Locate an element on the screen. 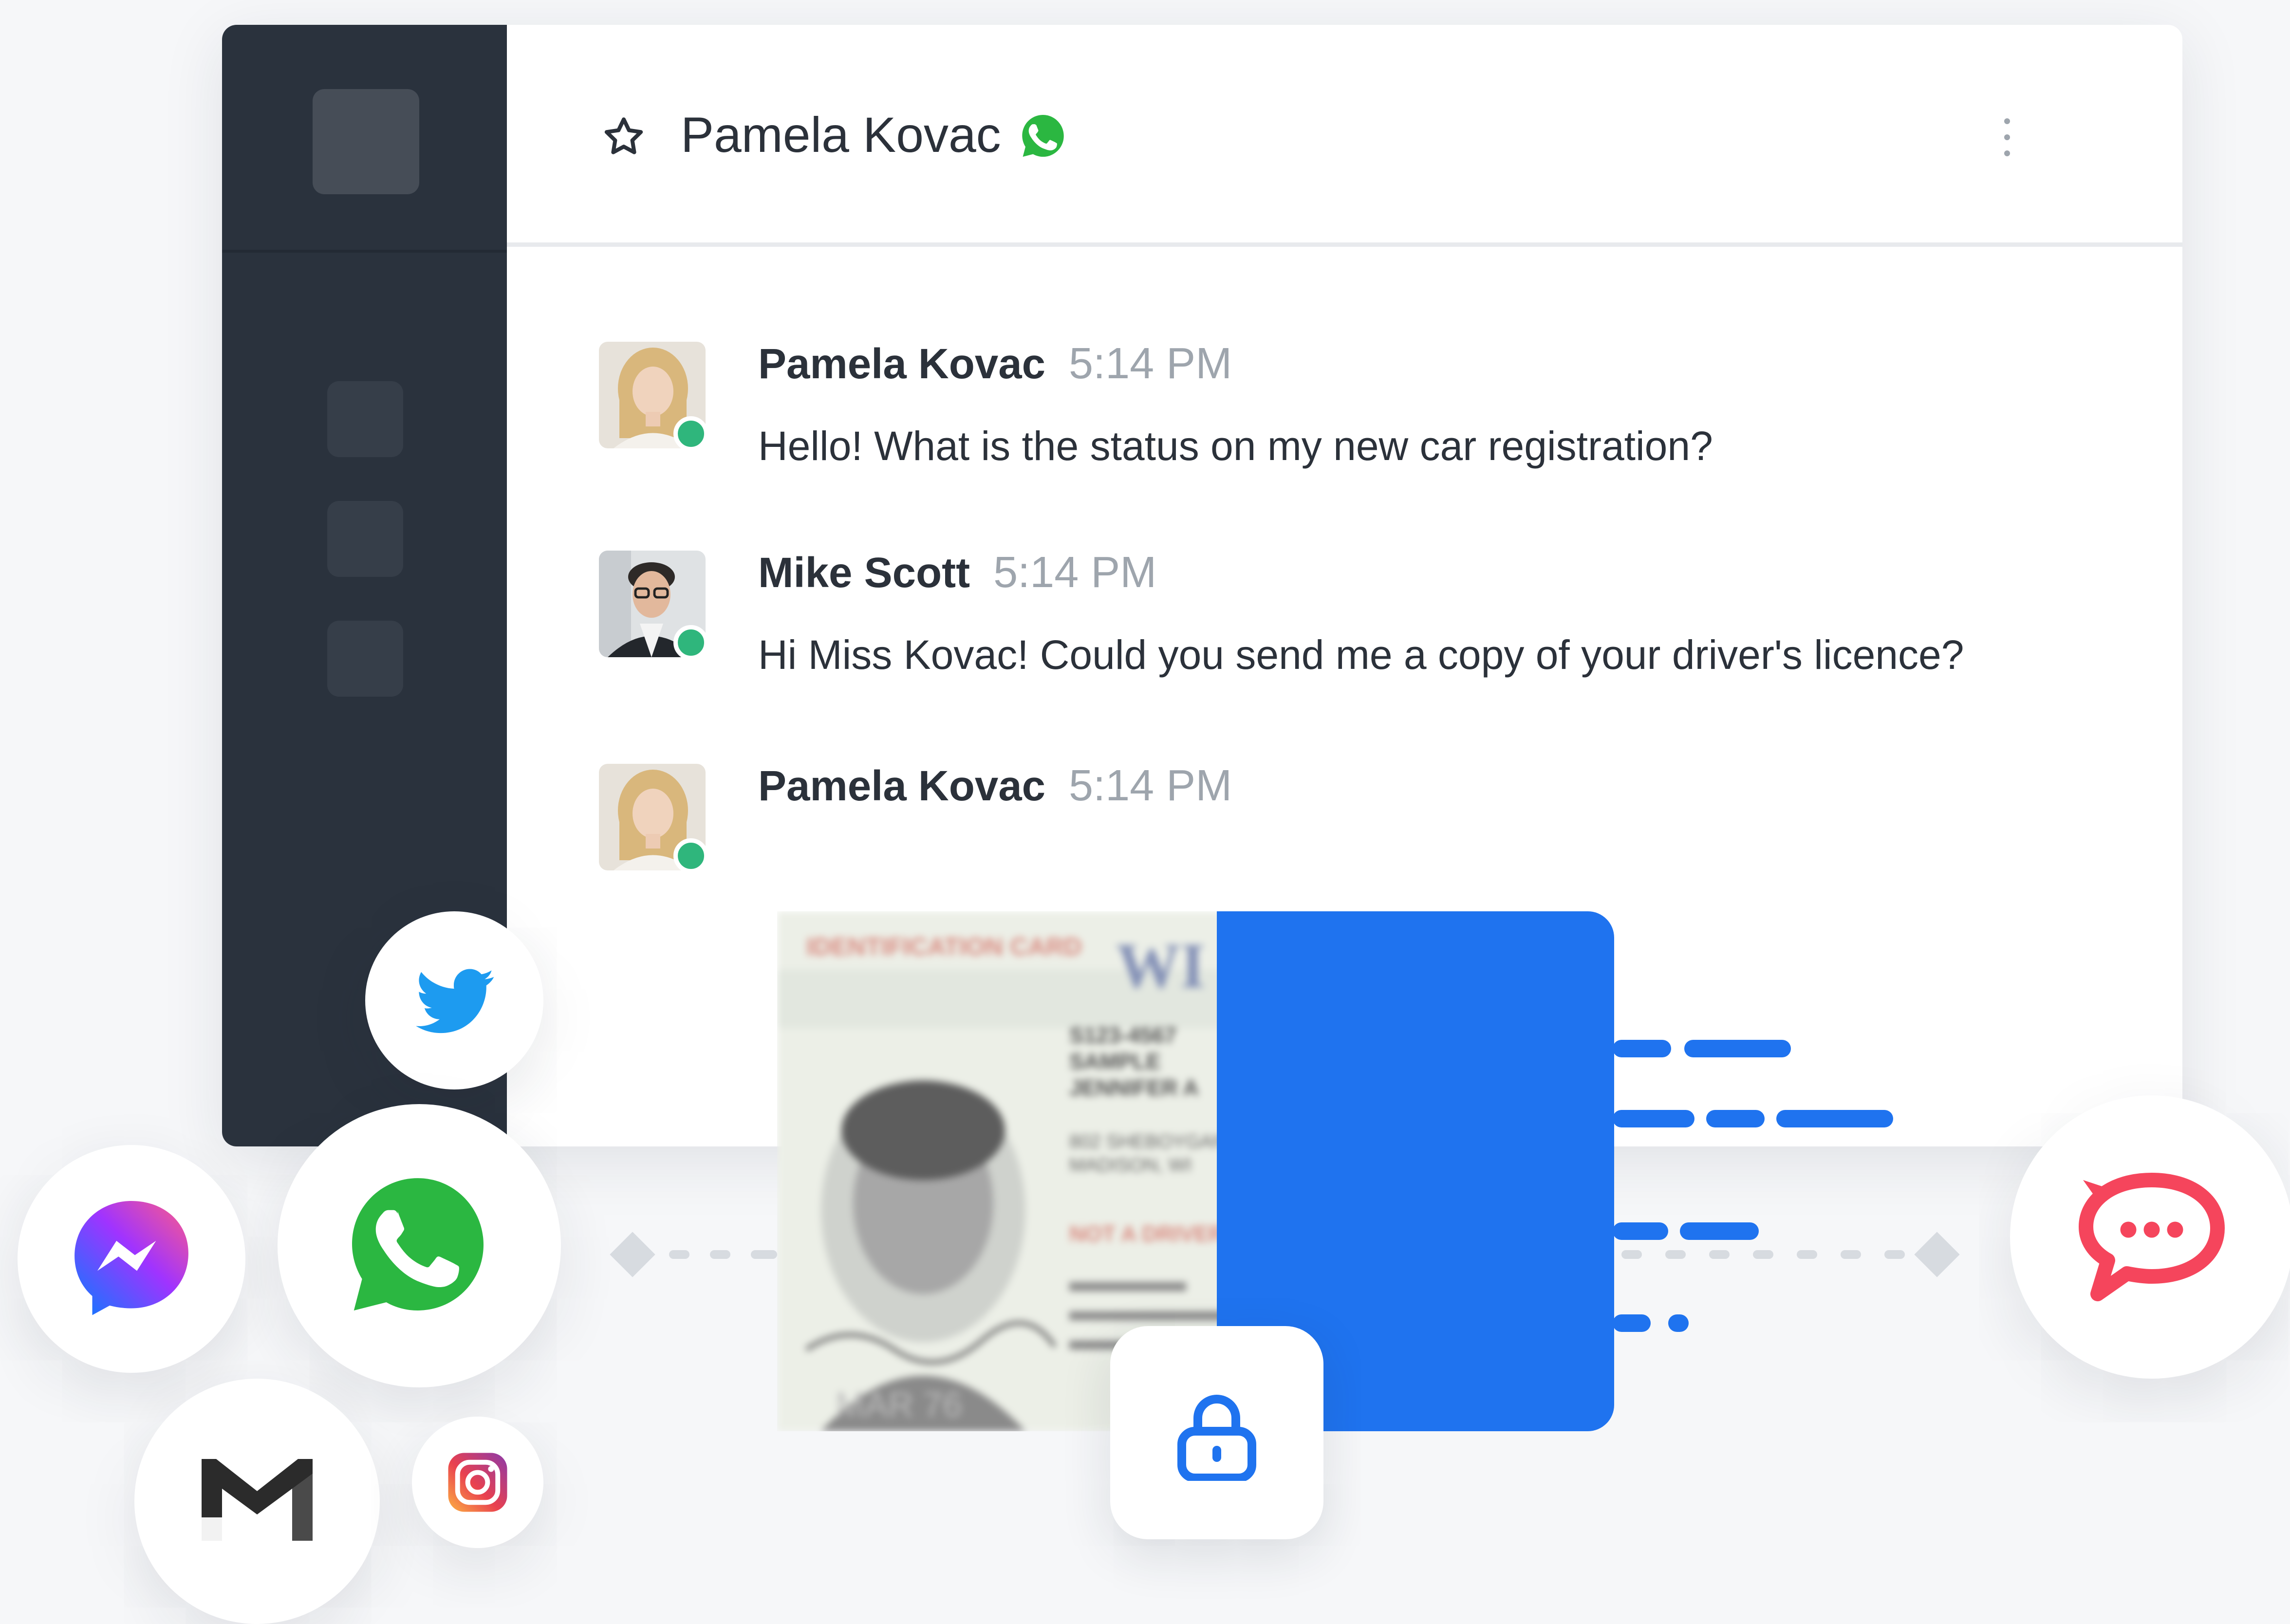 Image resolution: width=2290 pixels, height=1624 pixels. rocketchat-icon is located at coordinates (2152, 1237).